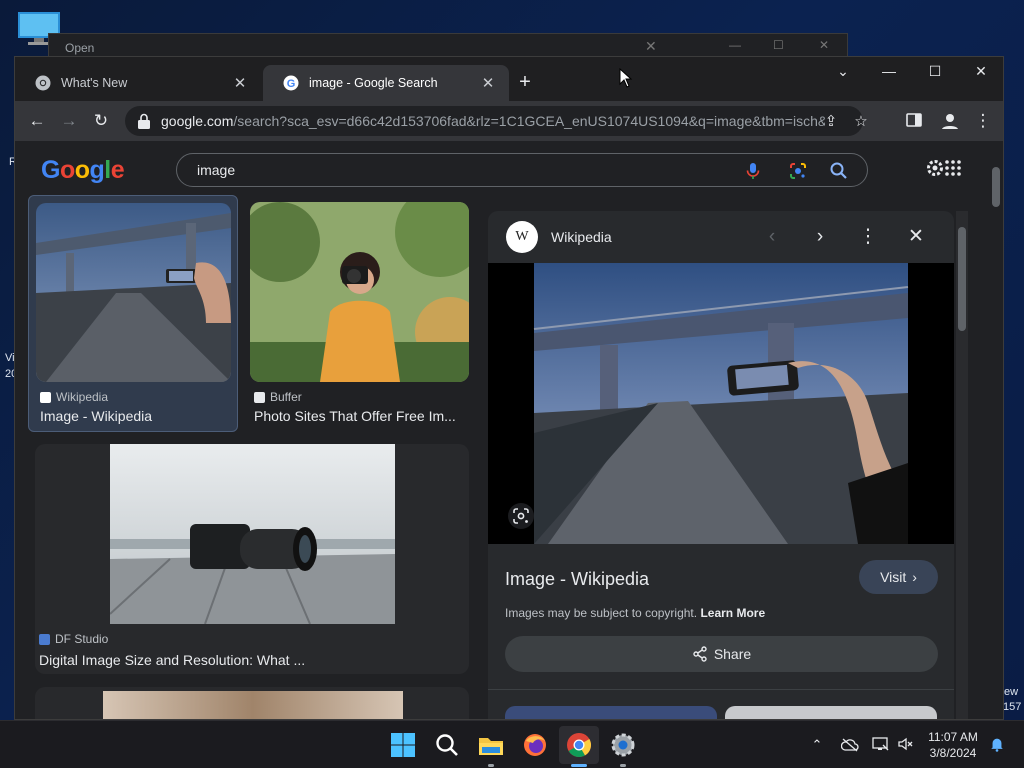 This screenshot has width=1024, height=768. What do you see at coordinates (197, 121) in the screenshot?
I see `address-domain: google.com` at bounding box center [197, 121].